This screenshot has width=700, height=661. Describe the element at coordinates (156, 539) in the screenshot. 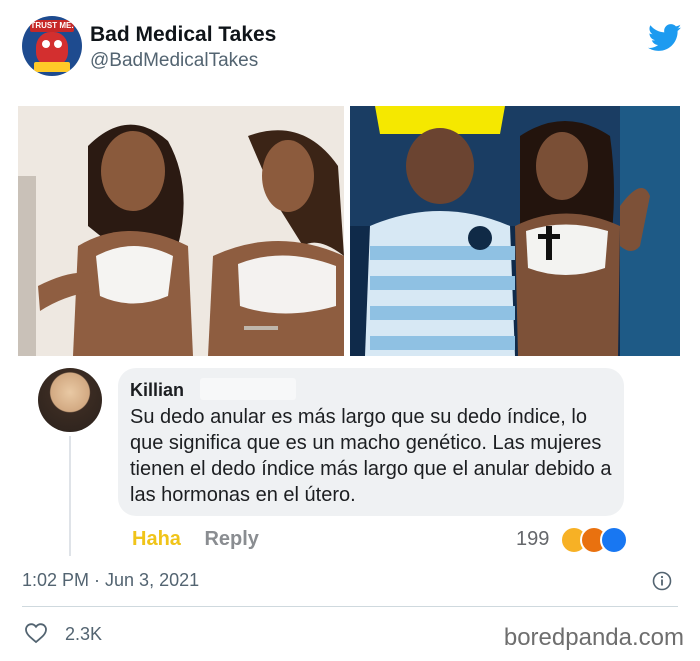

I see `haha-action: Haha` at that location.